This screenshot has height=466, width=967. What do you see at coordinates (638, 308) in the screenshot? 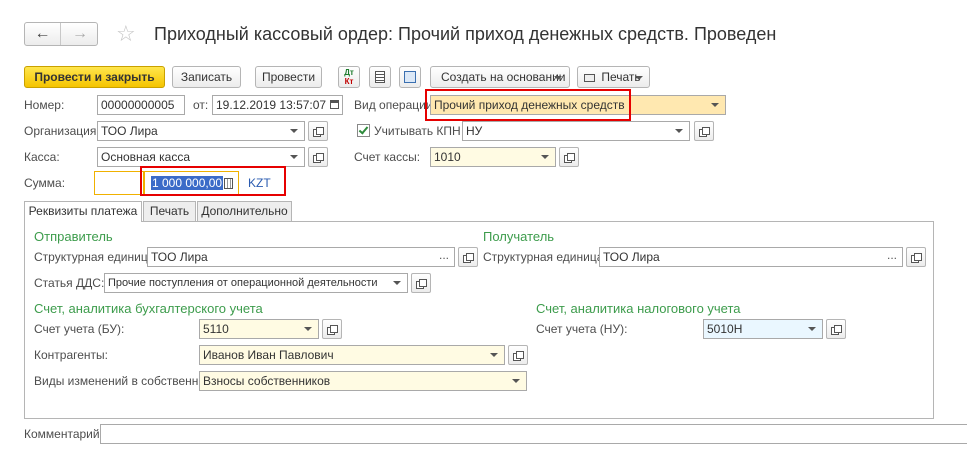
I see `nu-analytics-title: Счет, аналитика налогового учета` at bounding box center [638, 308].